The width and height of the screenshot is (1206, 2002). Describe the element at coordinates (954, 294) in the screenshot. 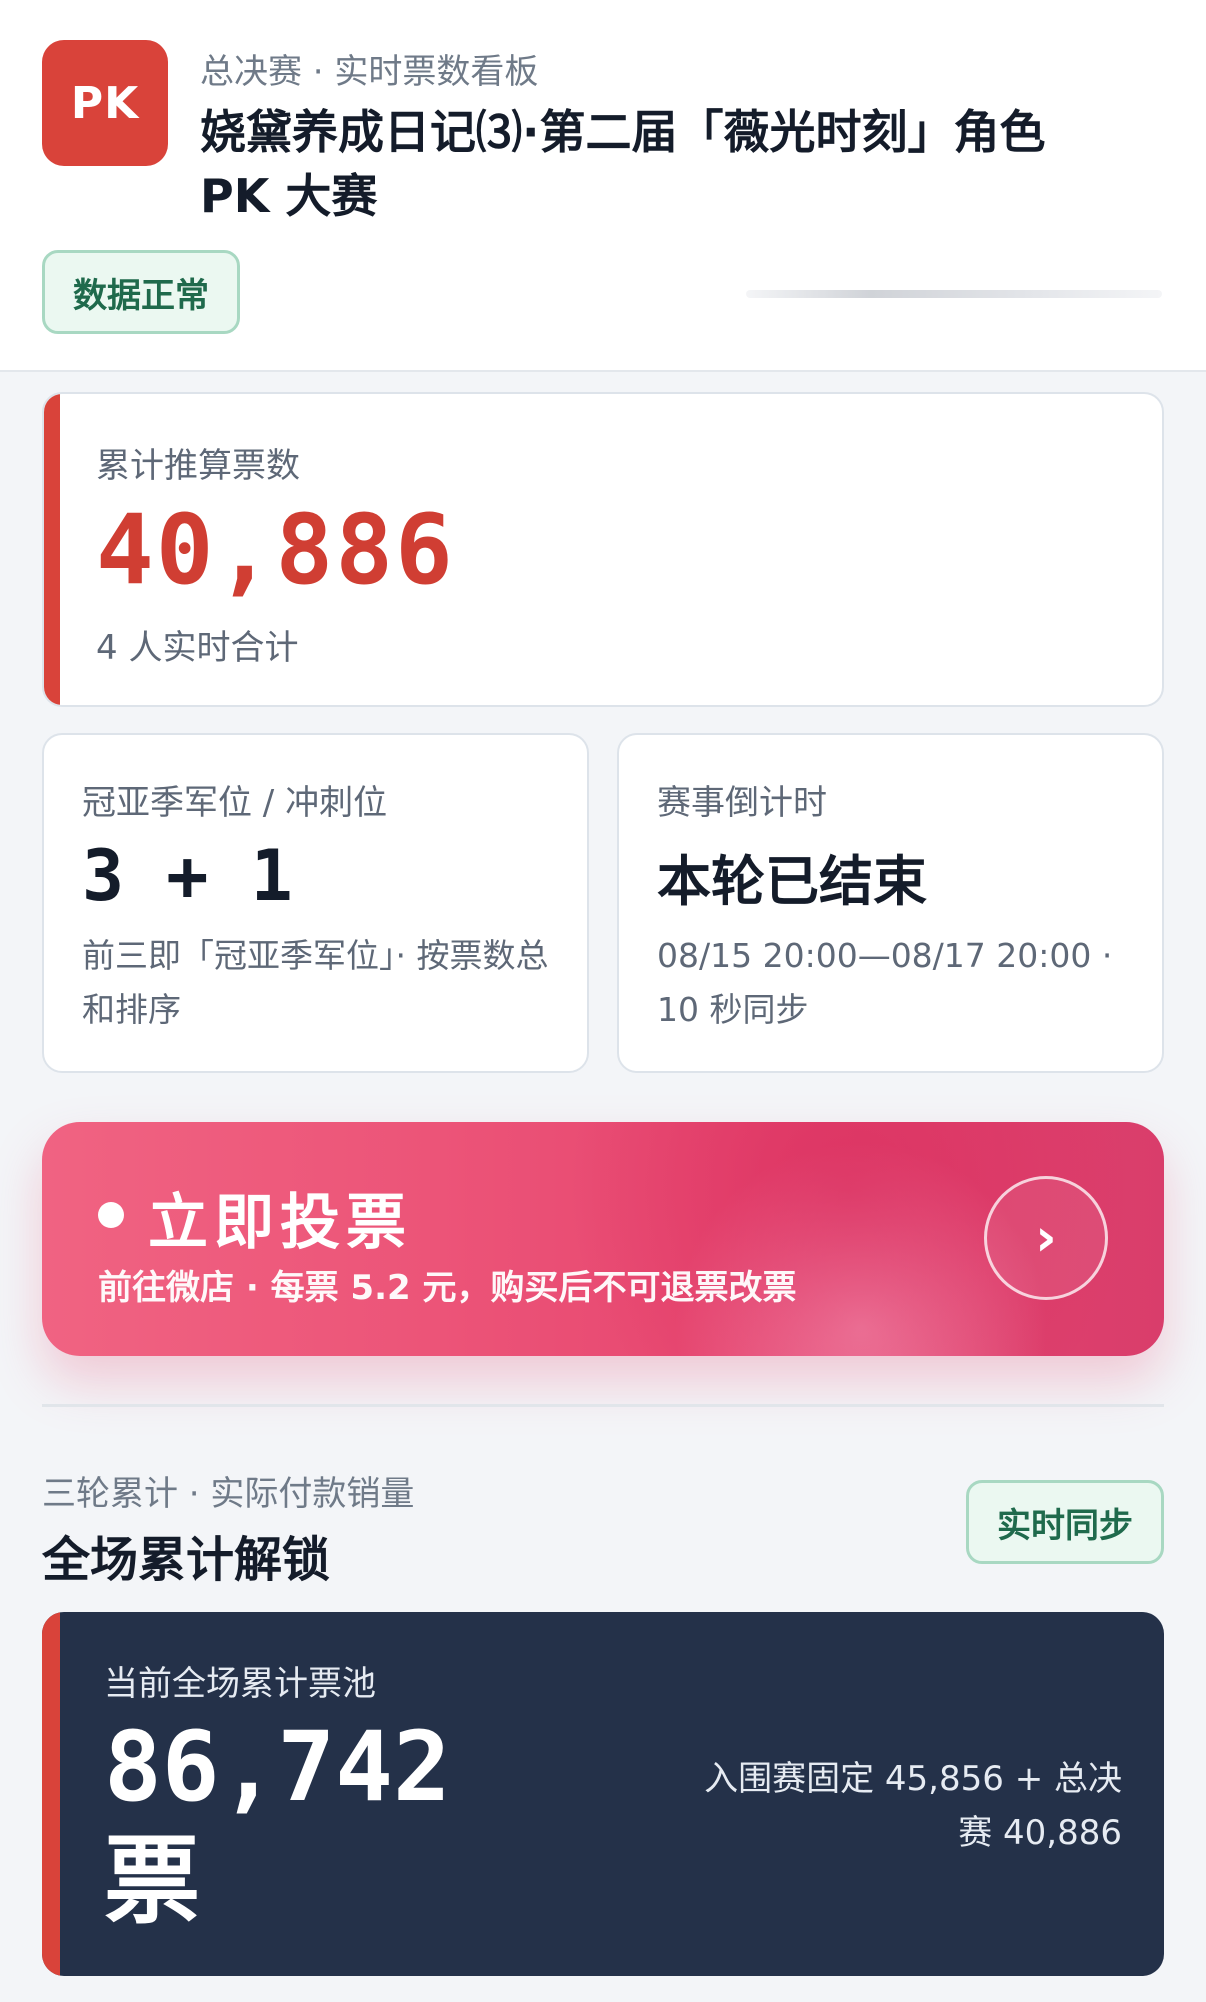

I see `header-decorative-line` at that location.